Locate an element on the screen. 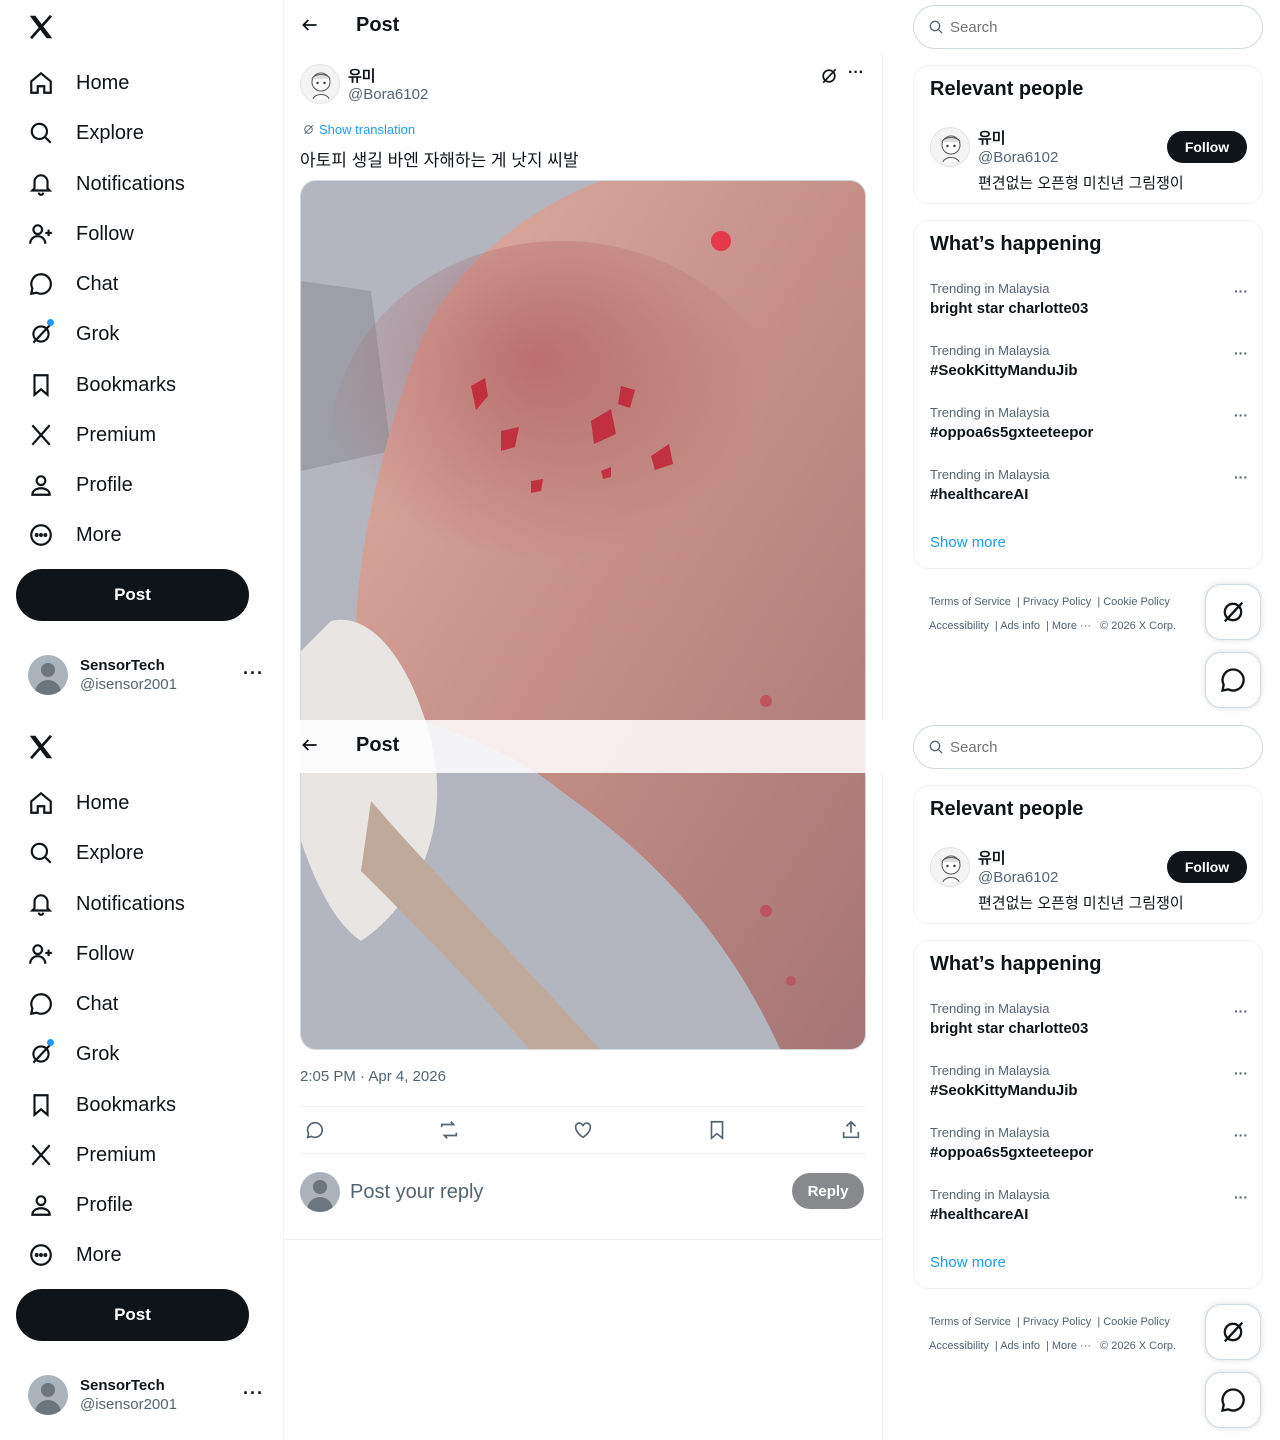  nav-label: Grok is located at coordinates (98, 1053).